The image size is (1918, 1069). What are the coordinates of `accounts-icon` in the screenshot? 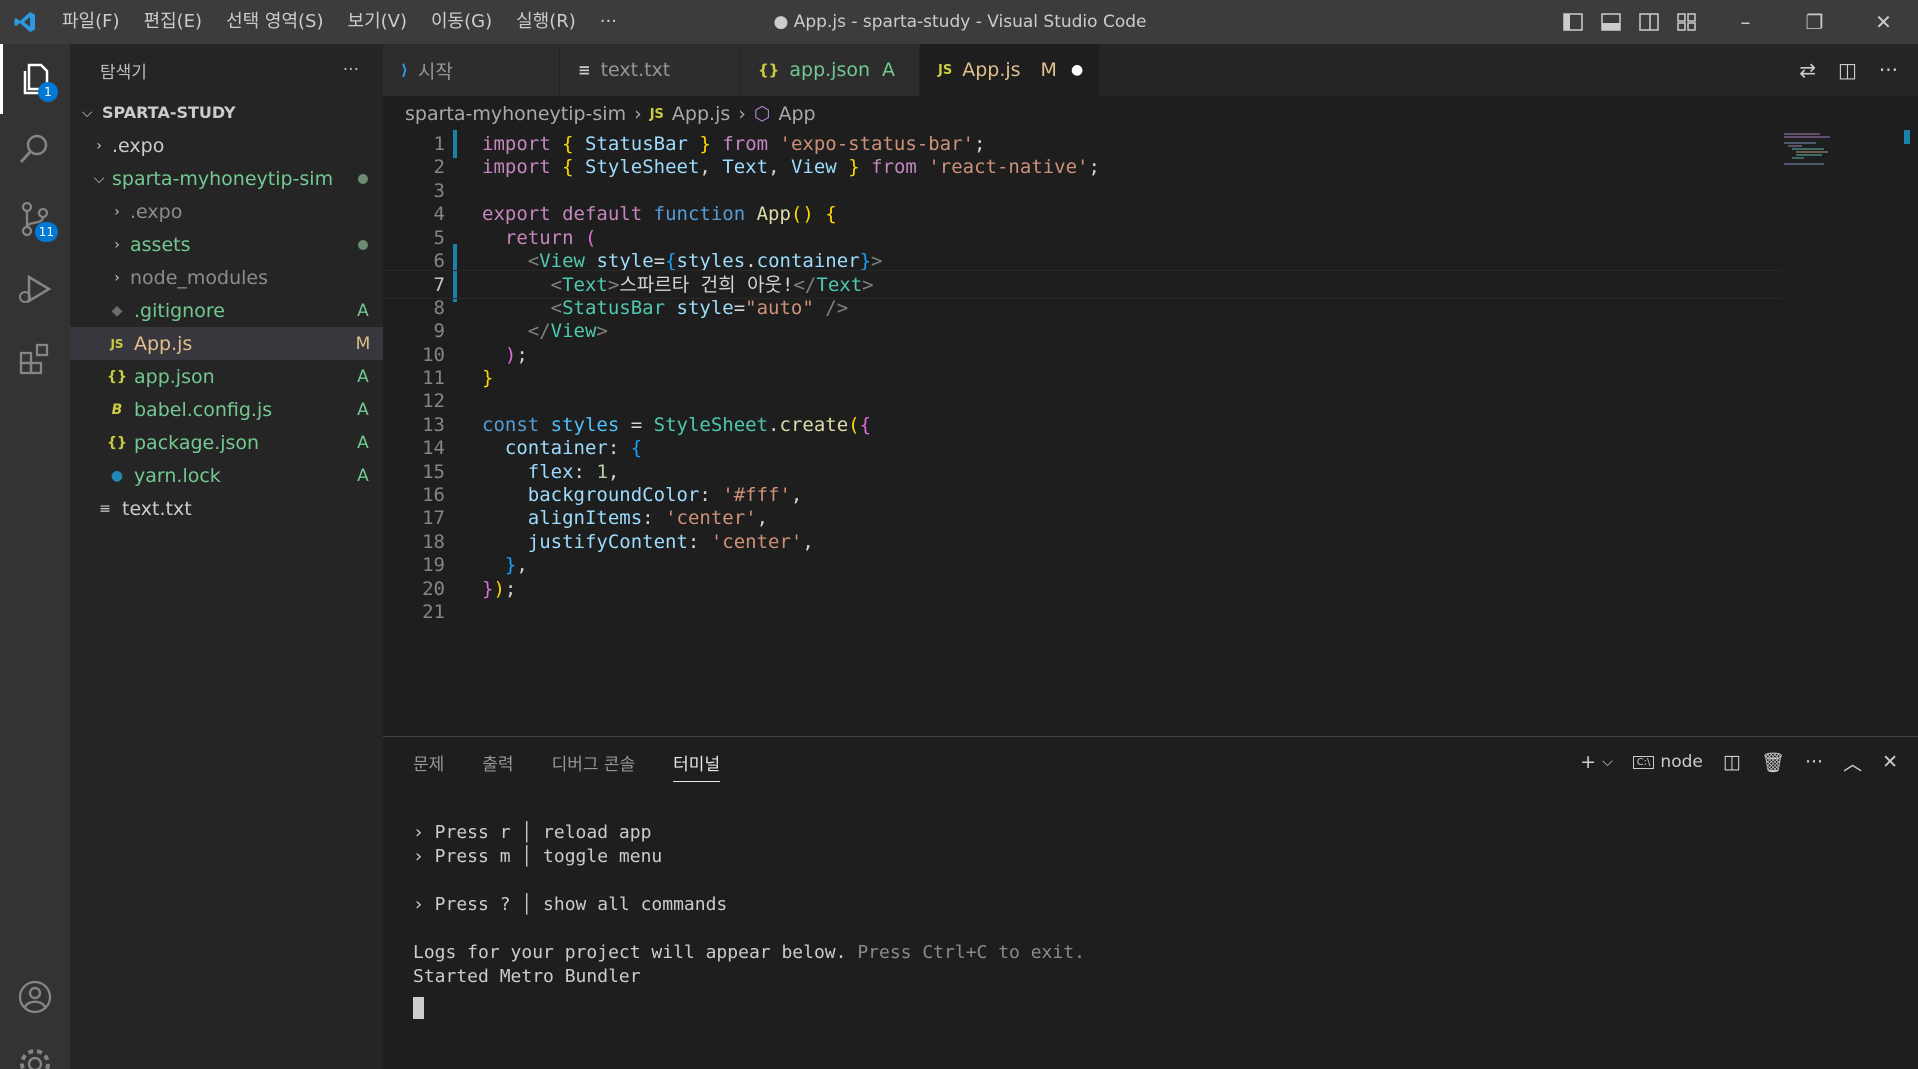 It's located at (35, 997).